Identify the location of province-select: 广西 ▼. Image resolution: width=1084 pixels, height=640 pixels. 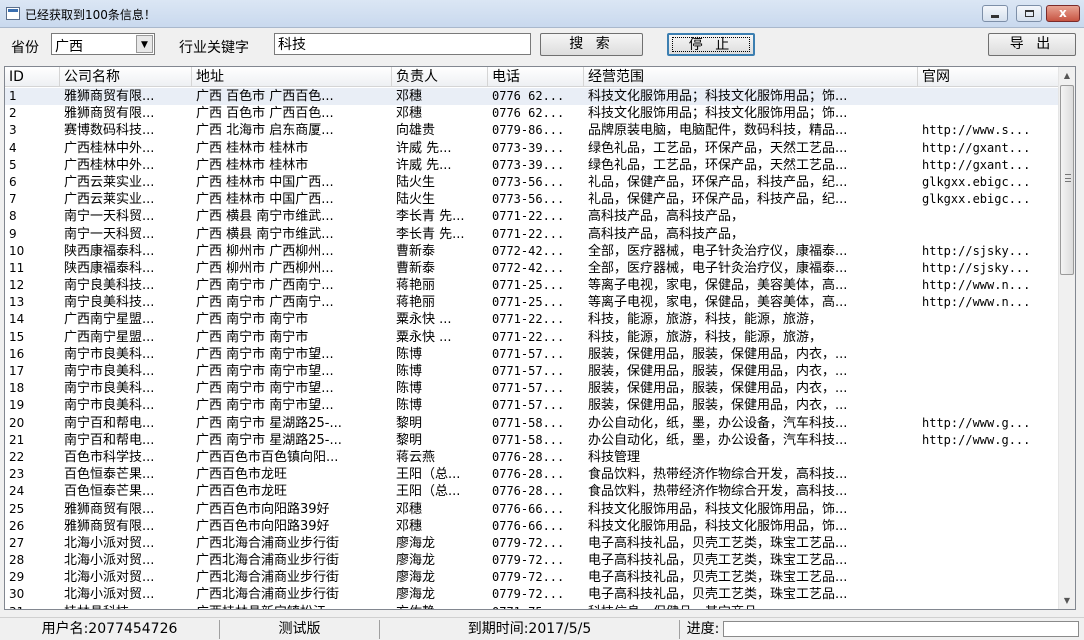
(103, 44).